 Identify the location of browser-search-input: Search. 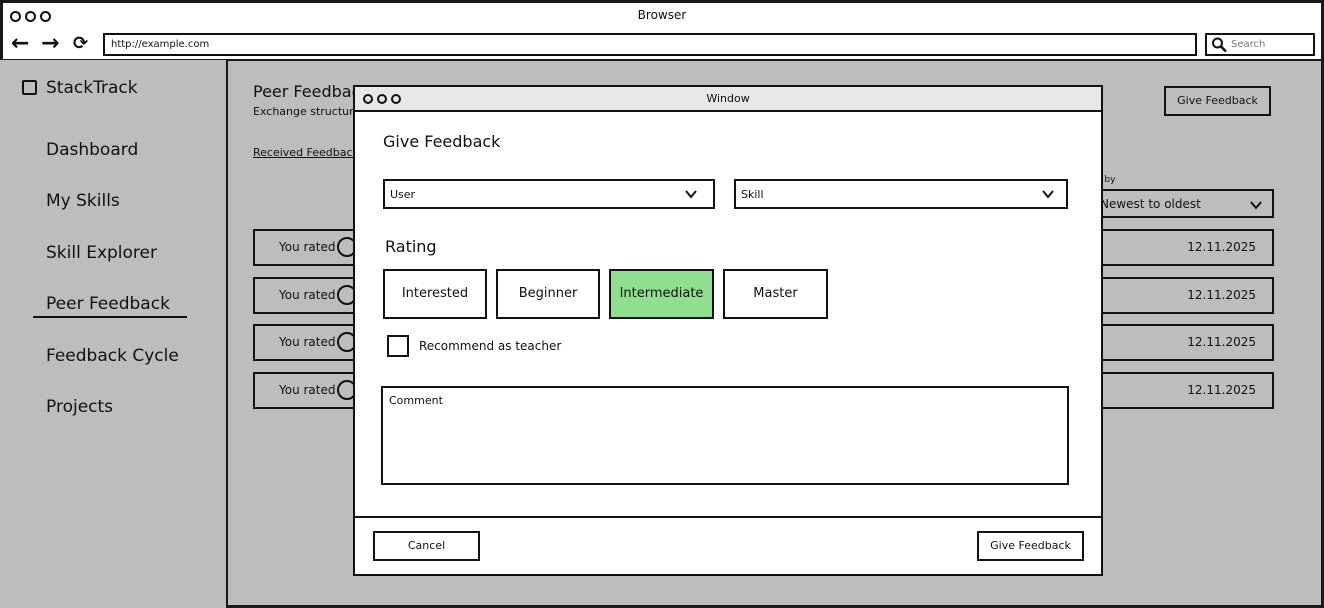
(1260, 44).